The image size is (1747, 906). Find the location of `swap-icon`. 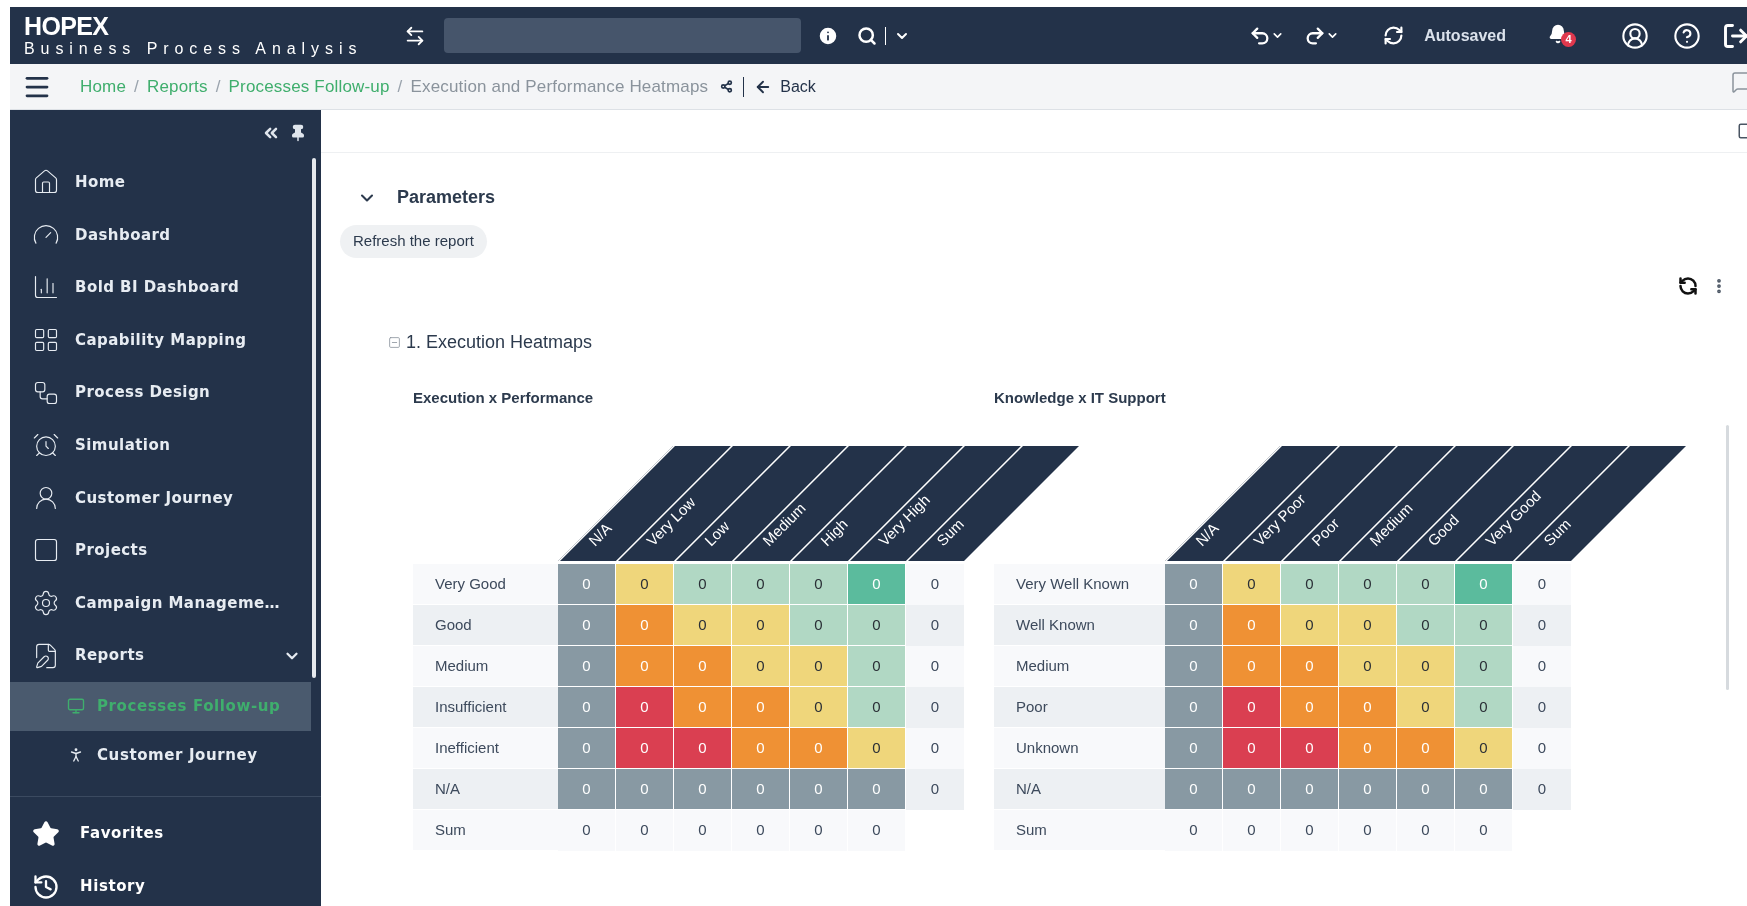

swap-icon is located at coordinates (415, 35).